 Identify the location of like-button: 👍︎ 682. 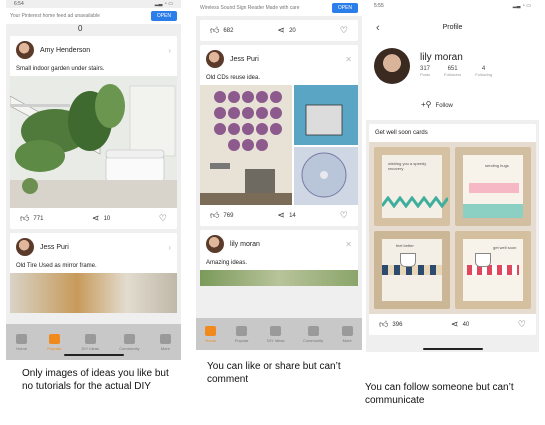
(221, 30).